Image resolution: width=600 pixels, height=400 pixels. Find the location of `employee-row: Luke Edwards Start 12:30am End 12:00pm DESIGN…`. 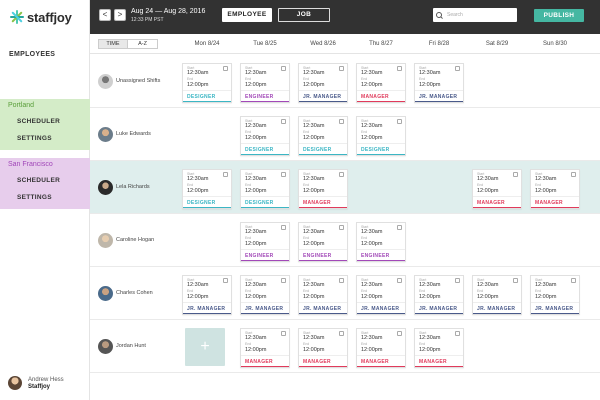

employee-row: Luke Edwards Start 12:30am End 12:00pm DESIGN… is located at coordinates (345, 134).